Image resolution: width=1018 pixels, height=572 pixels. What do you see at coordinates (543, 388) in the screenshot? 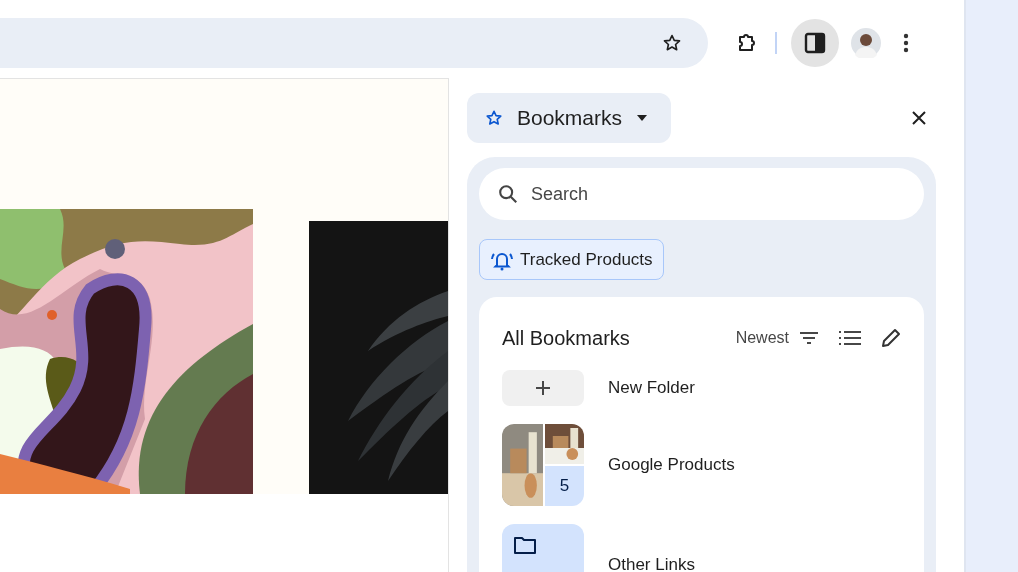
I see `plus-icon` at bounding box center [543, 388].